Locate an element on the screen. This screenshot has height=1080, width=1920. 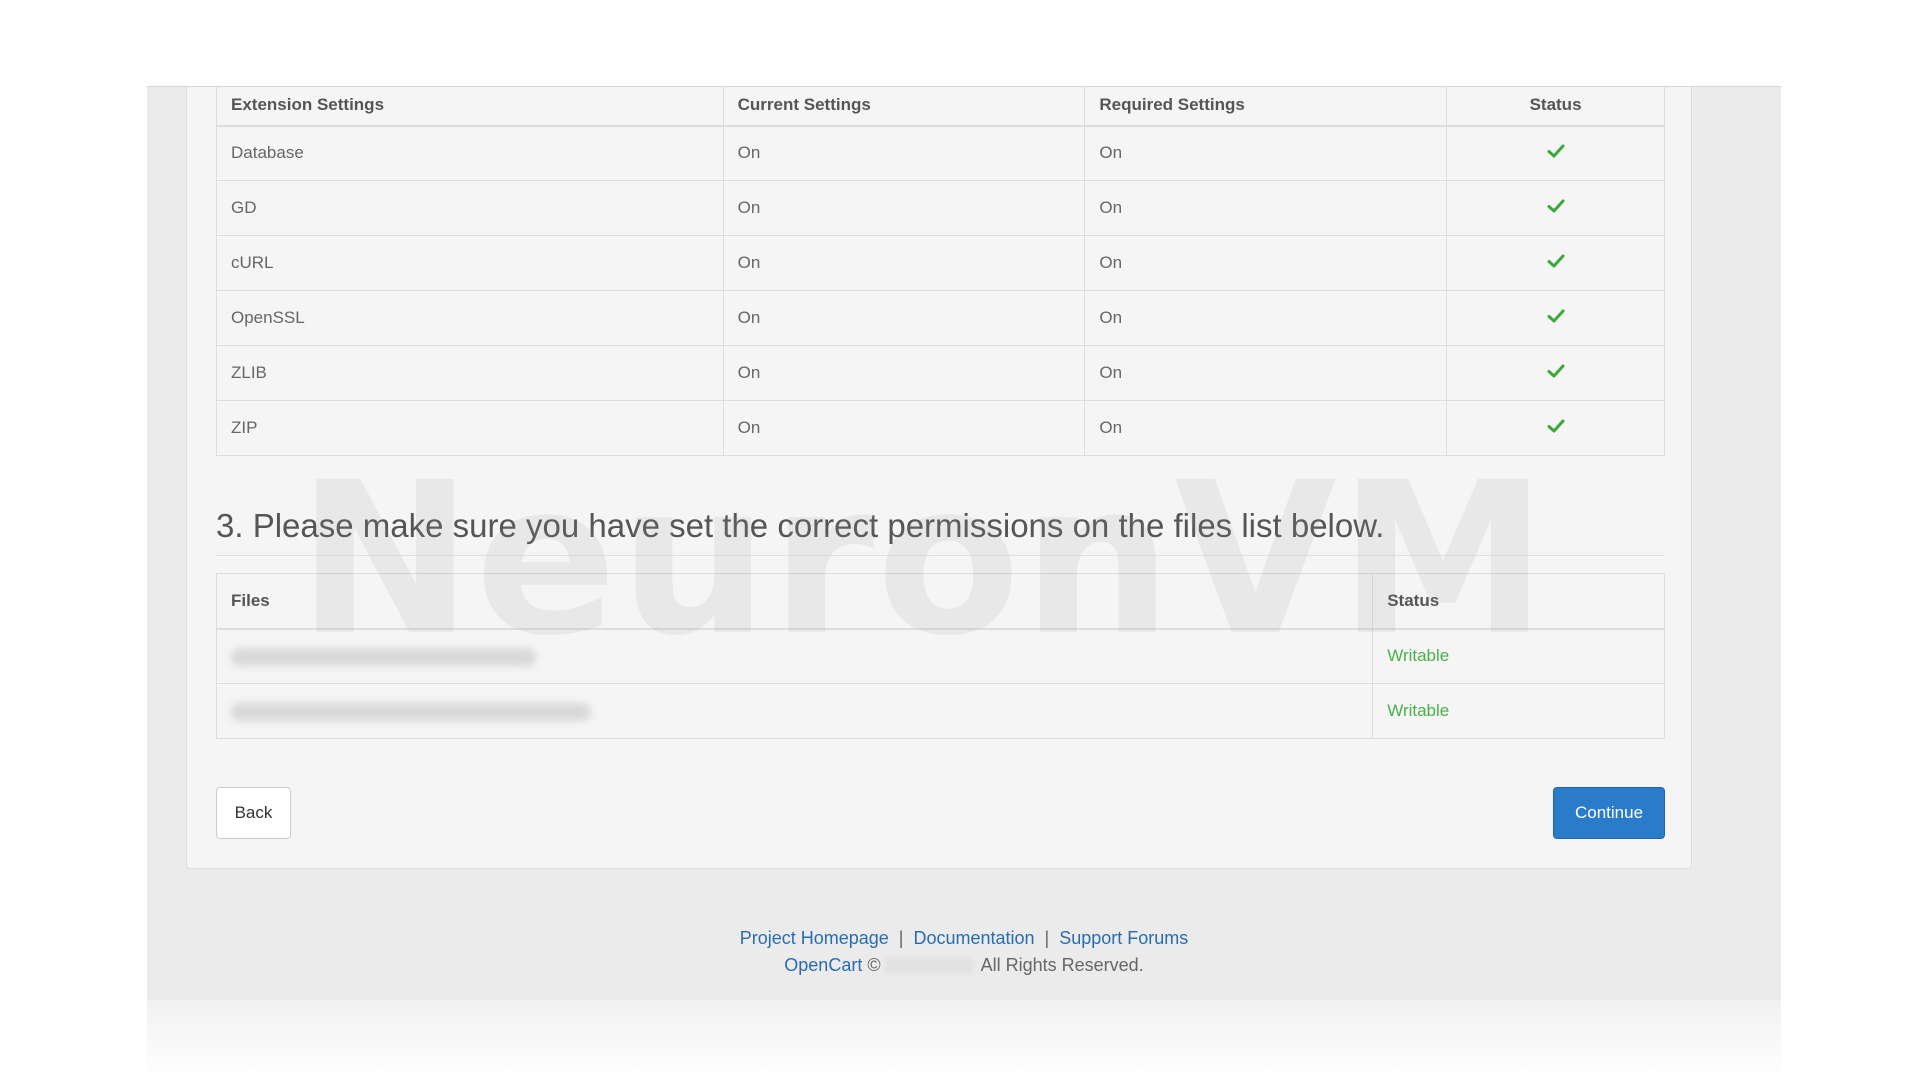
column-header-files: Files is located at coordinates (794, 601).